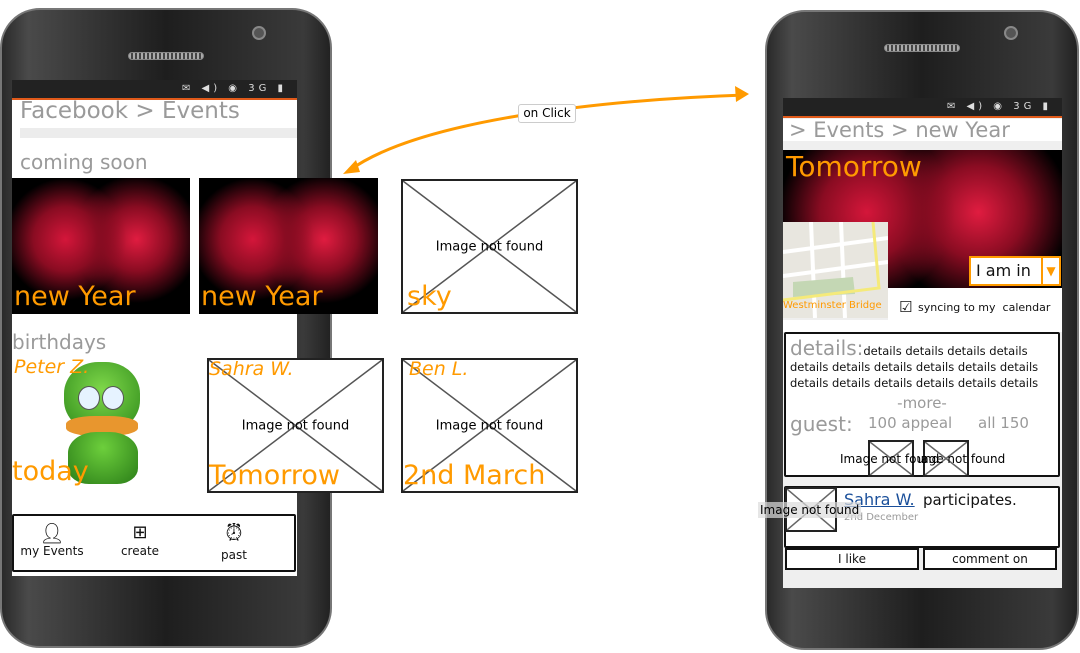  What do you see at coordinates (910, 423) in the screenshot?
I see `guest-appeal: 100 appeal` at bounding box center [910, 423].